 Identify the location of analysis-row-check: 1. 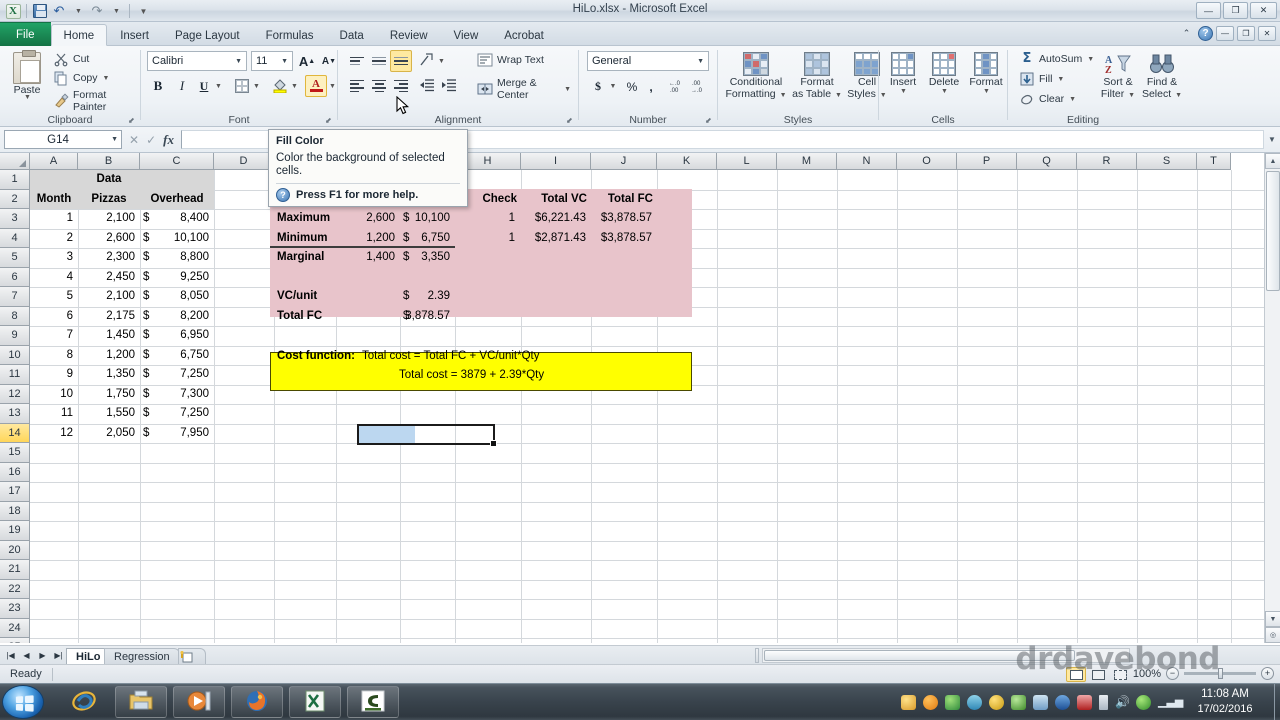
(485, 239).